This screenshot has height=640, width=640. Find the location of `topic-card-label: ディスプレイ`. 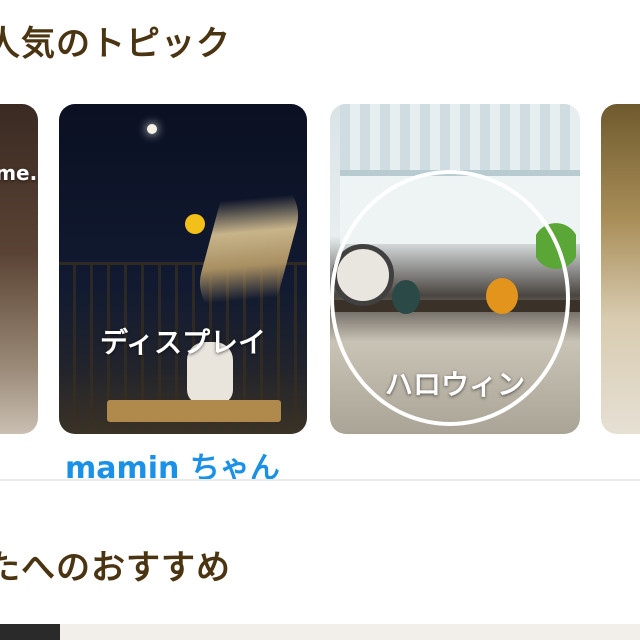

topic-card-label: ディスプレイ is located at coordinates (183, 342).